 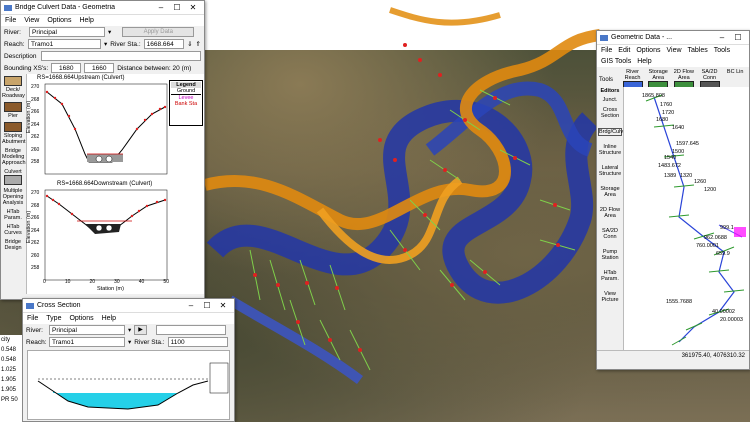 What do you see at coordinates (13, 87) in the screenshot?
I see `deck-roadway-button: Deck/ Roadway` at bounding box center [13, 87].